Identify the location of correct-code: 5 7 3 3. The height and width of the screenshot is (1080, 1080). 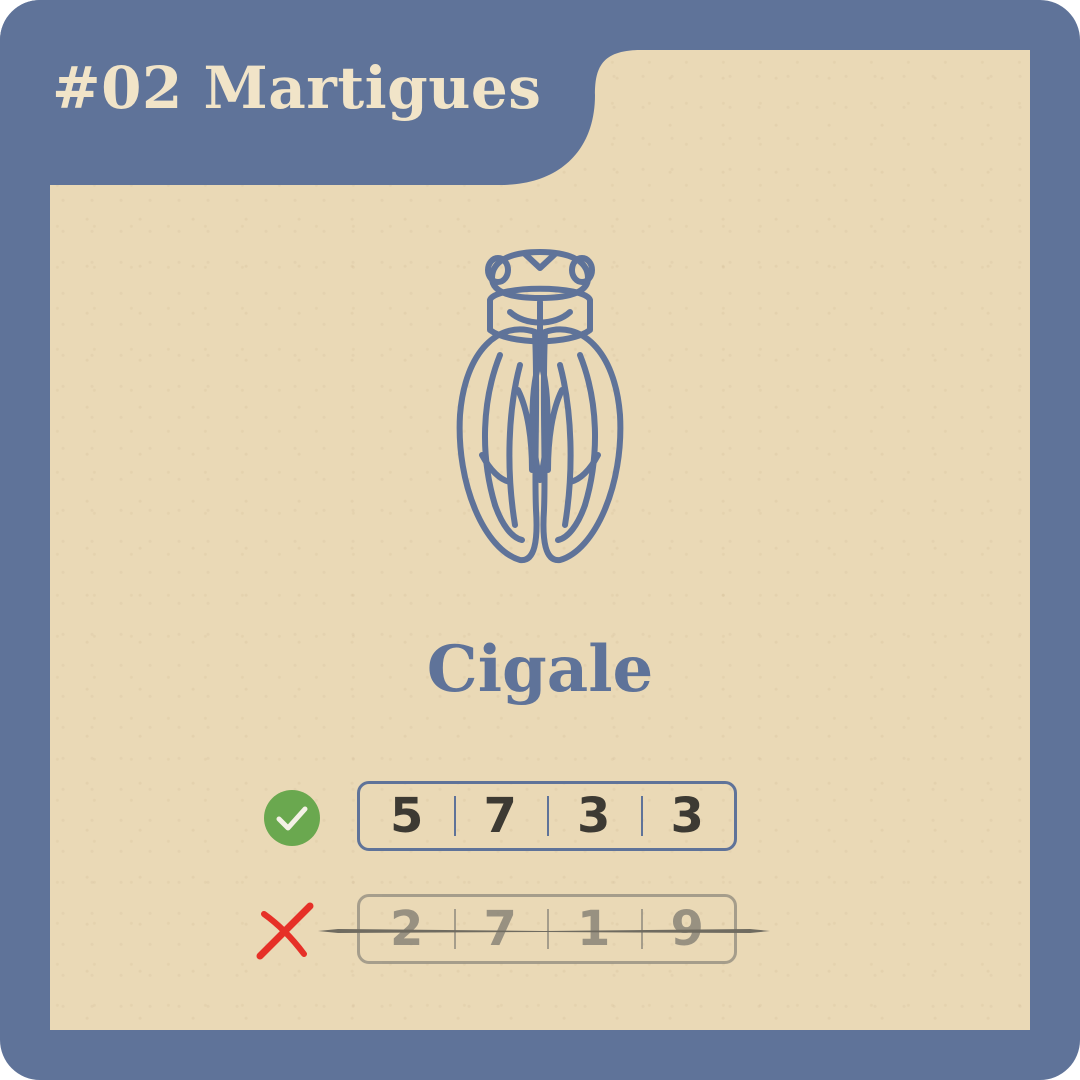
(547, 816).